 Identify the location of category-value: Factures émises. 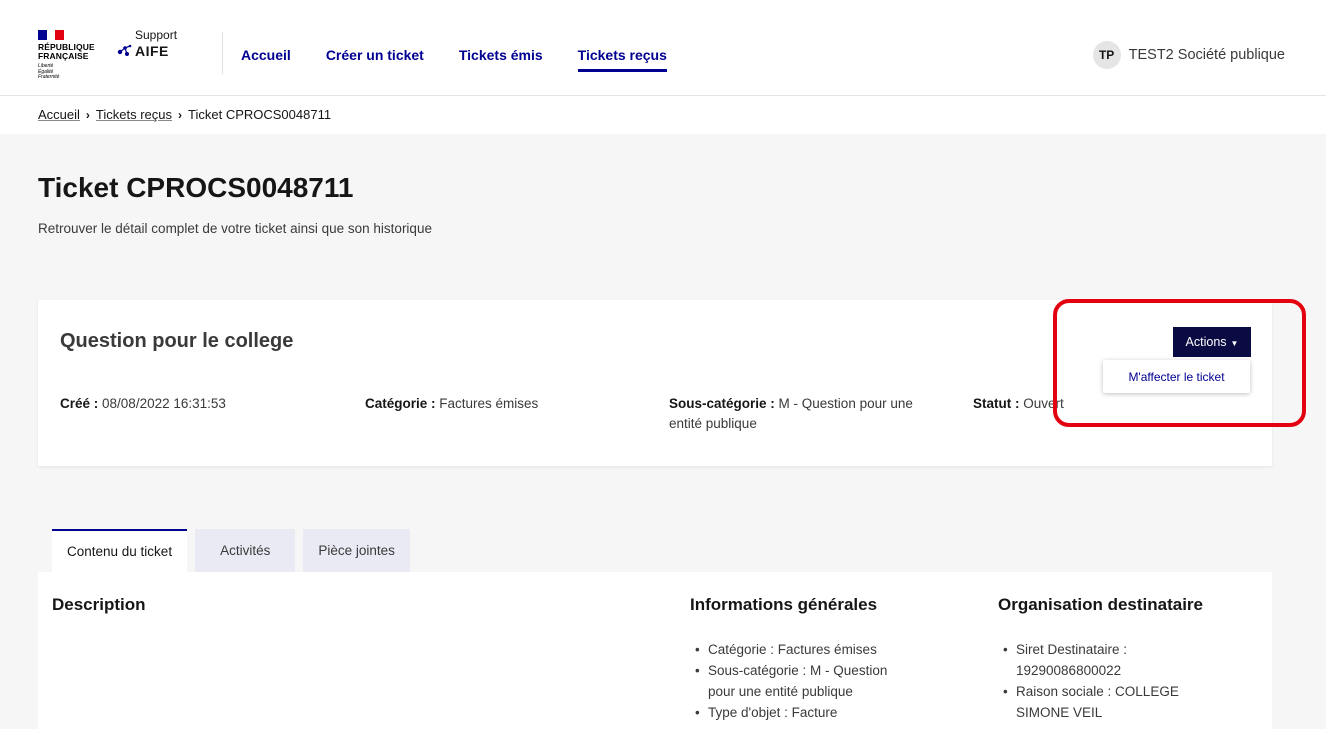
(489, 403).